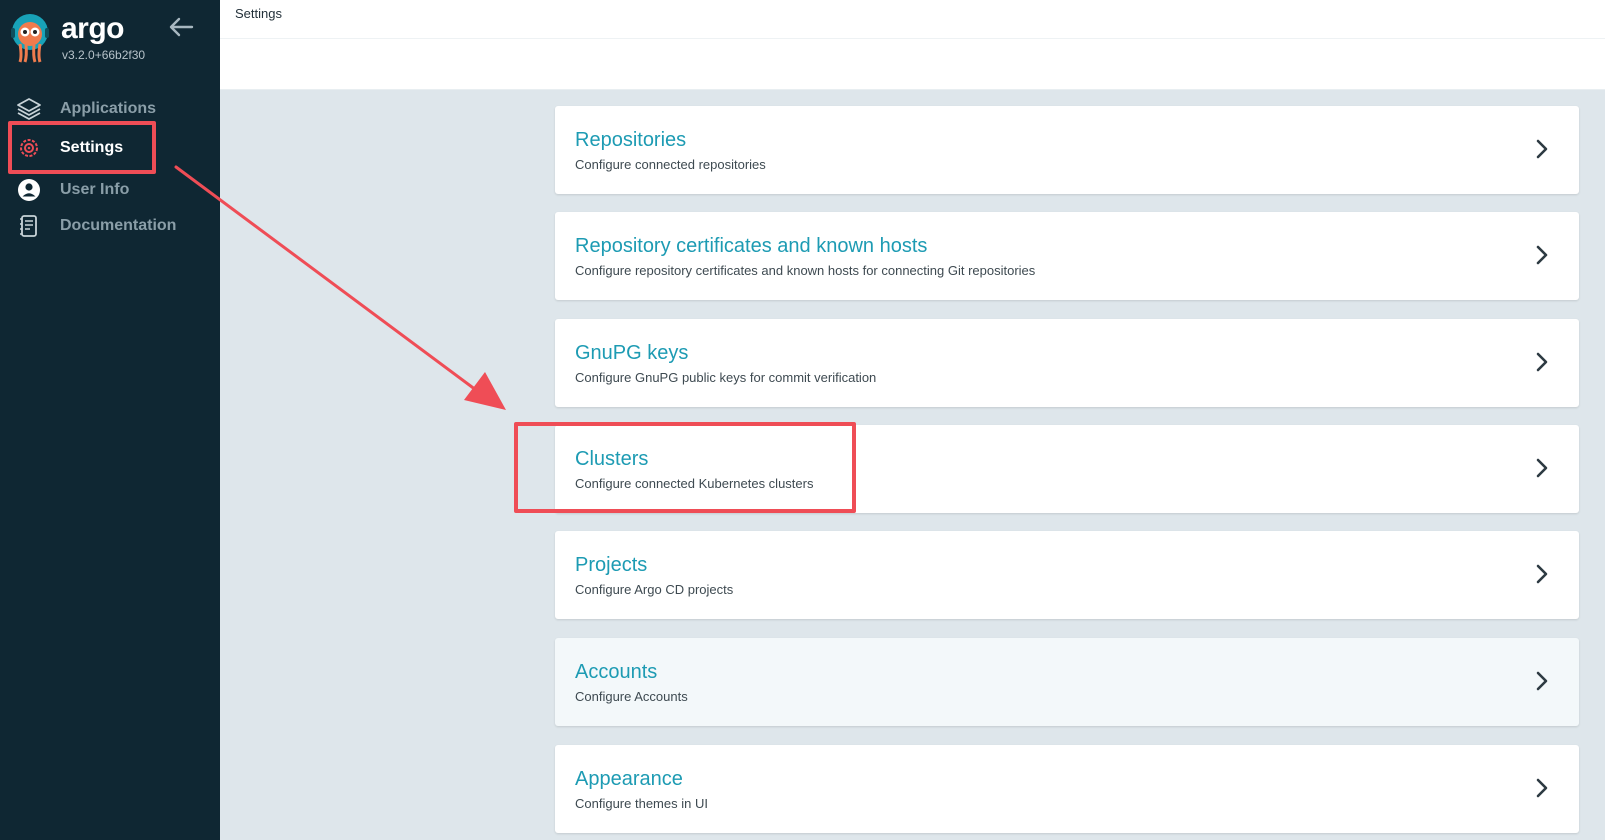 This screenshot has height=840, width=1605. Describe the element at coordinates (631, 140) in the screenshot. I see `card-title: Repositories` at that location.